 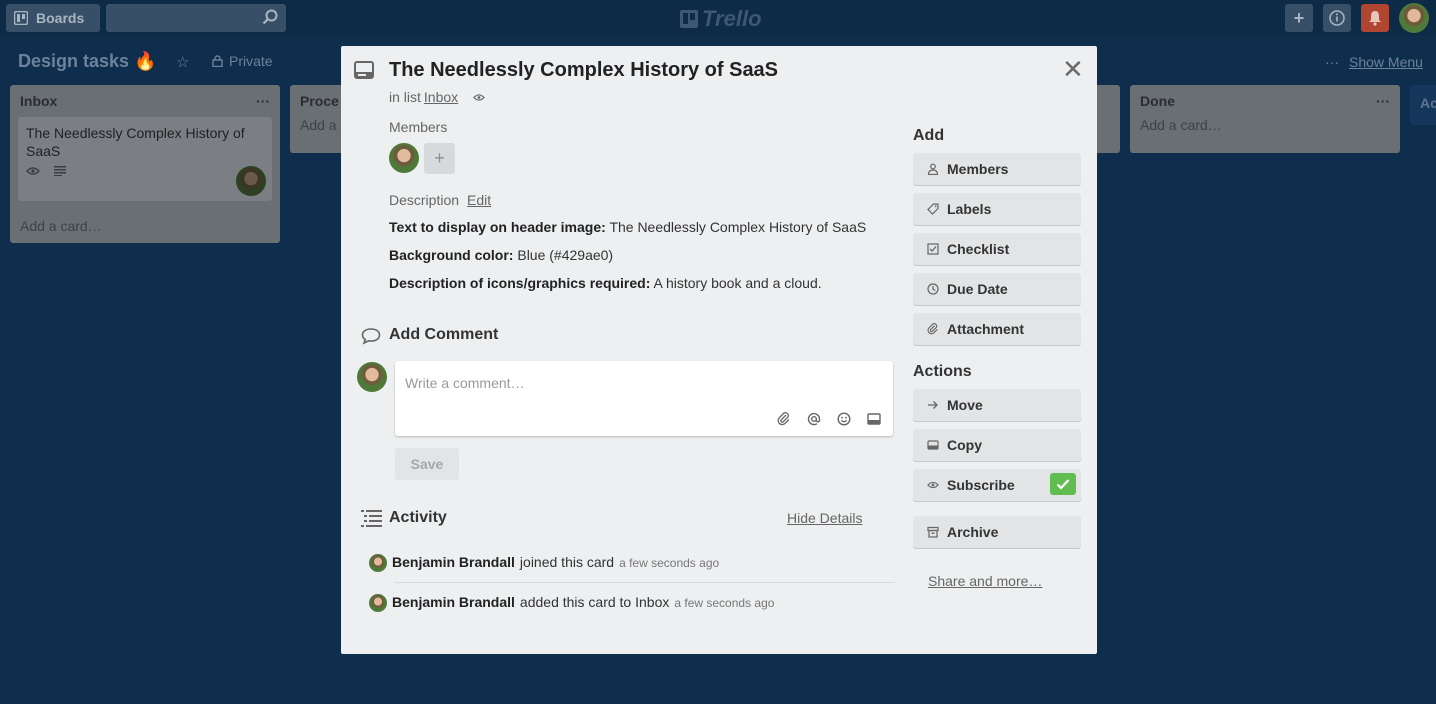 What do you see at coordinates (270, 17) in the screenshot?
I see `search-icon` at bounding box center [270, 17].